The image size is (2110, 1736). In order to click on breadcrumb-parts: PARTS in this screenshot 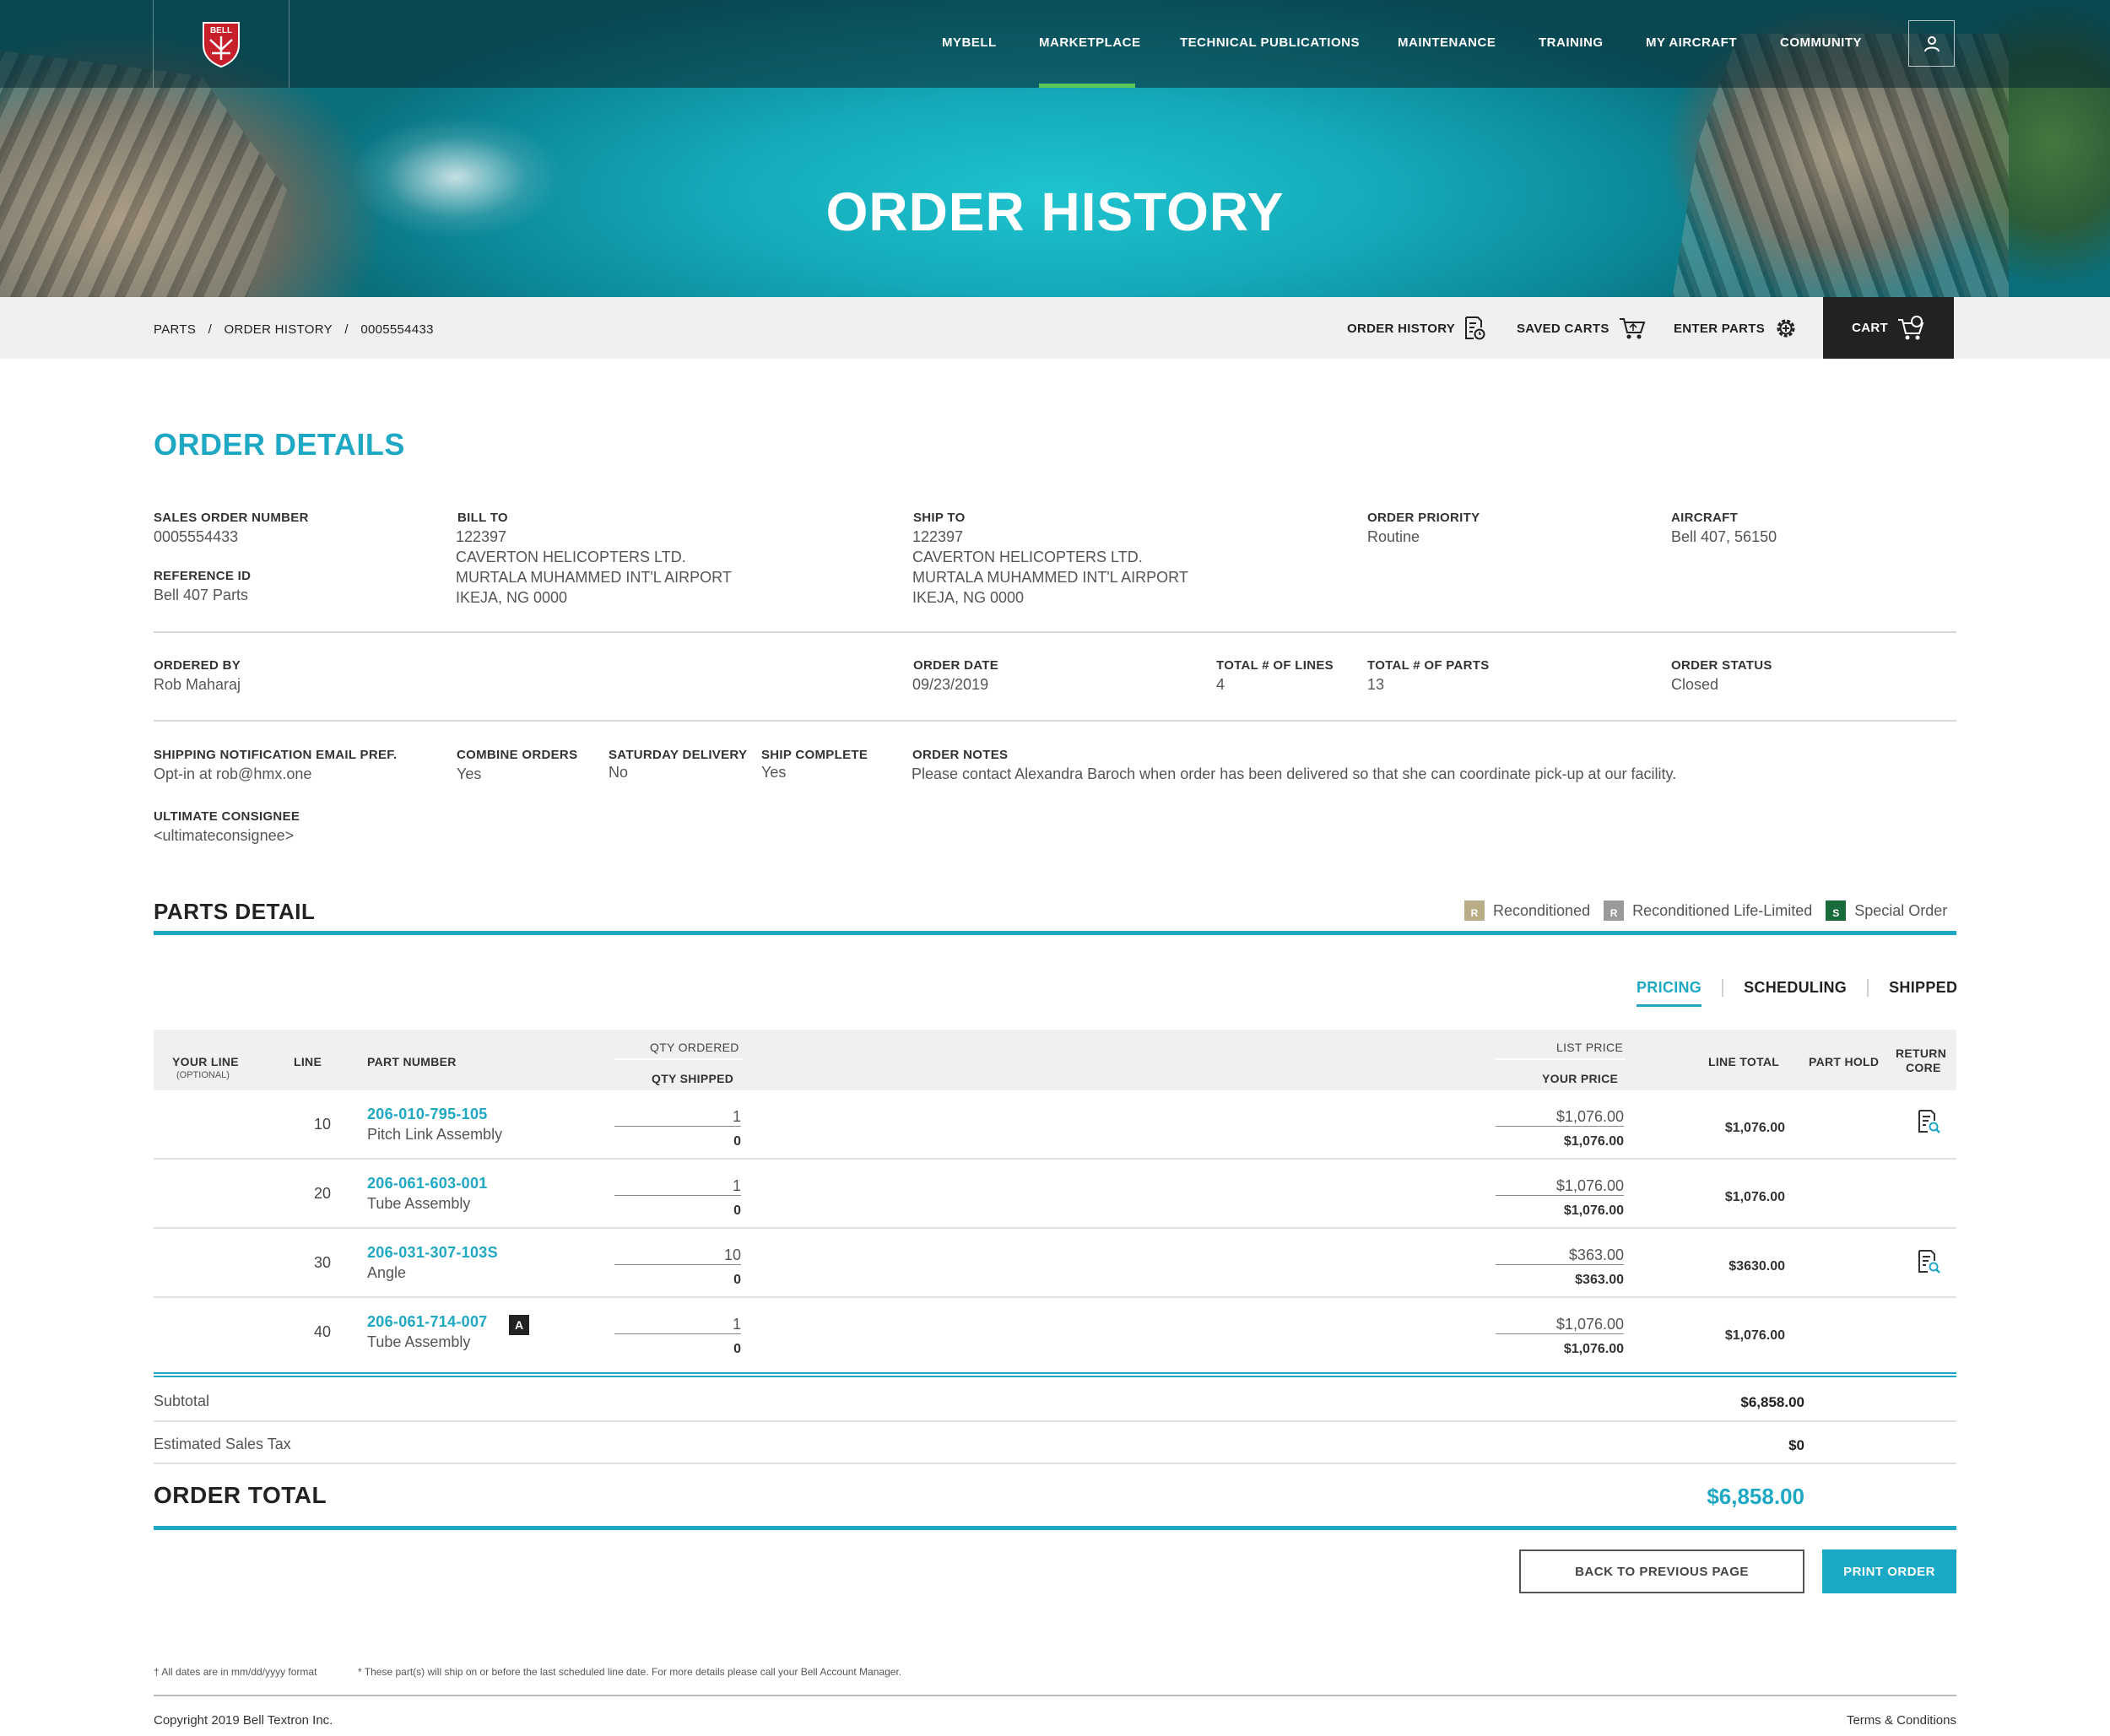, I will do `click(175, 329)`.